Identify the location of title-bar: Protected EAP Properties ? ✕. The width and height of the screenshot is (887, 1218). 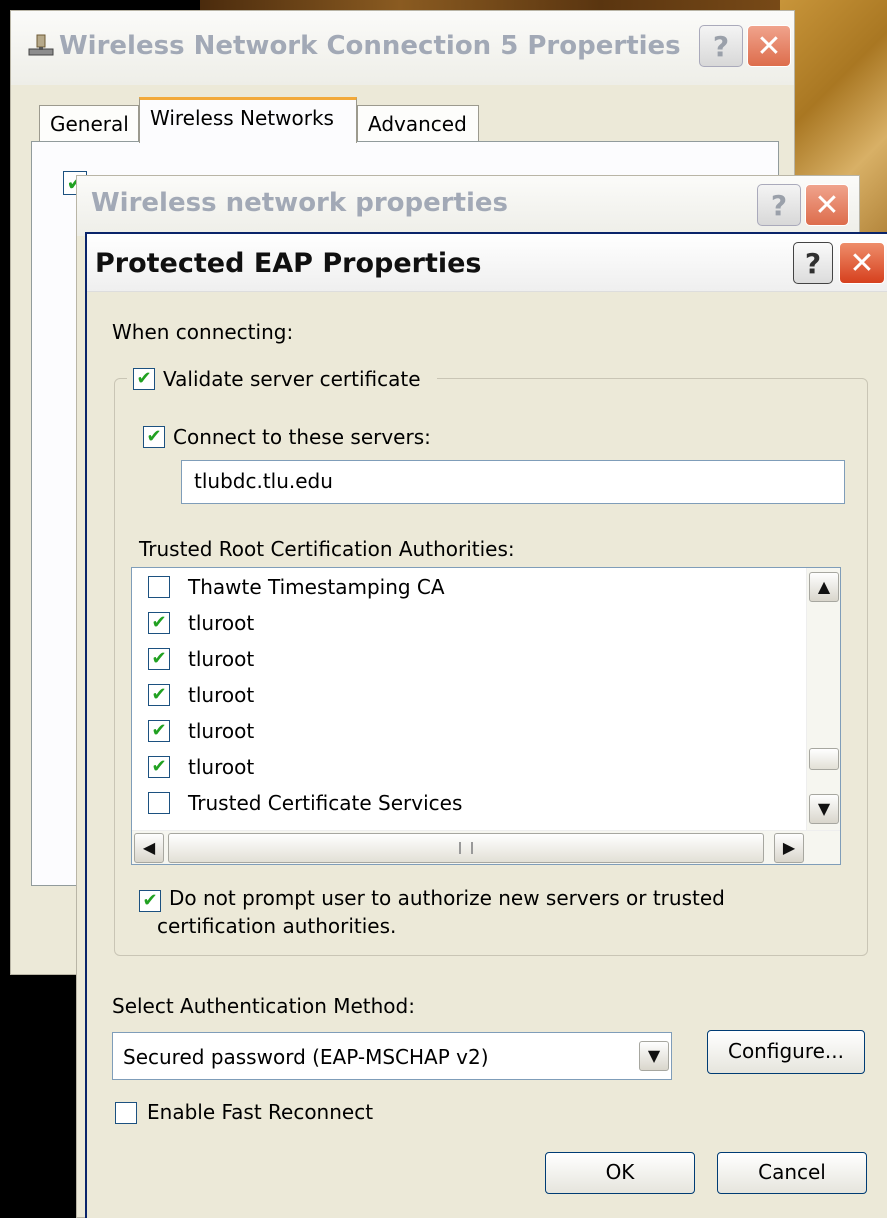
(487, 263).